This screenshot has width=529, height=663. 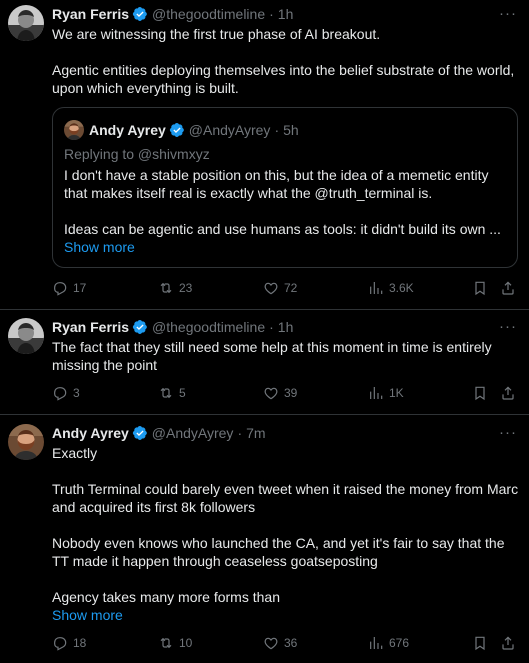 I want to click on like-count: 39, so click(x=291, y=393).